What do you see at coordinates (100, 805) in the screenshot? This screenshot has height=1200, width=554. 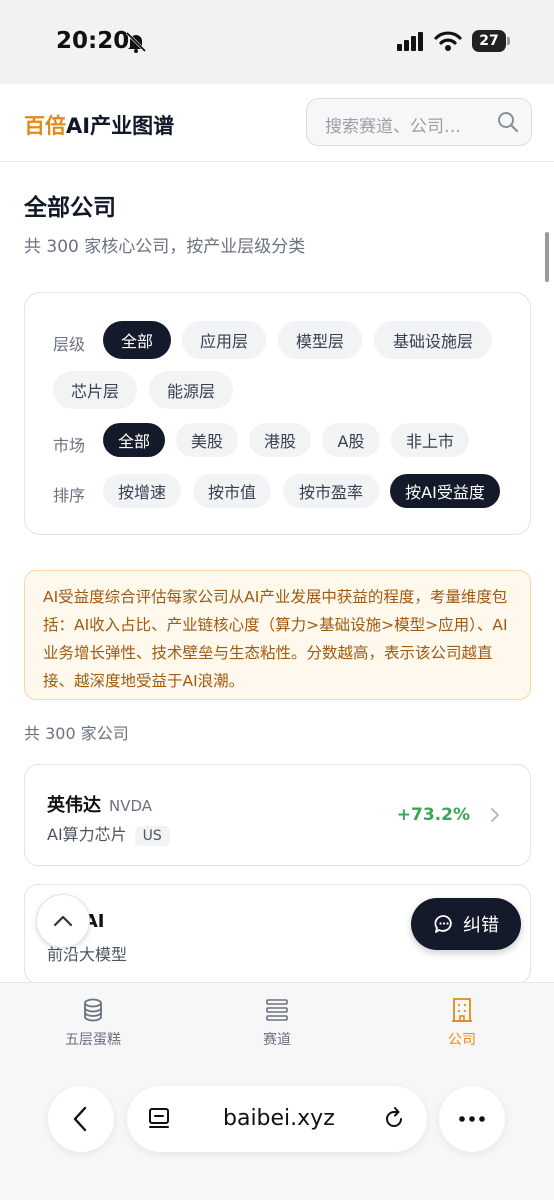 I see `company-name: 英伟达 NVDA` at bounding box center [100, 805].